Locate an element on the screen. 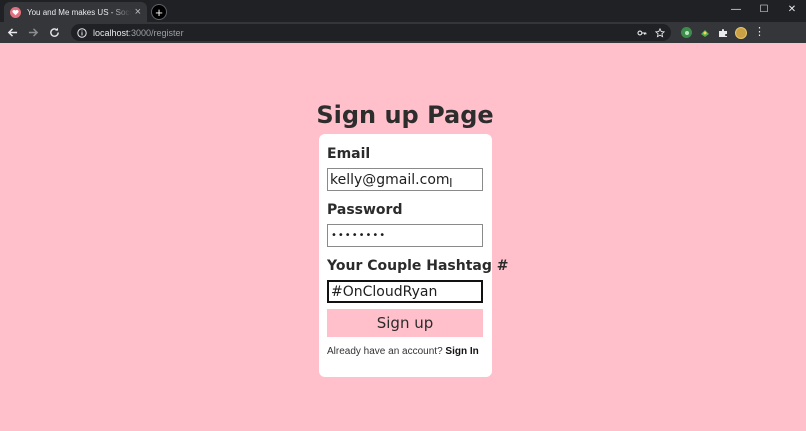  hashtag-label: Your Couple Hashtag # is located at coordinates (418, 266).